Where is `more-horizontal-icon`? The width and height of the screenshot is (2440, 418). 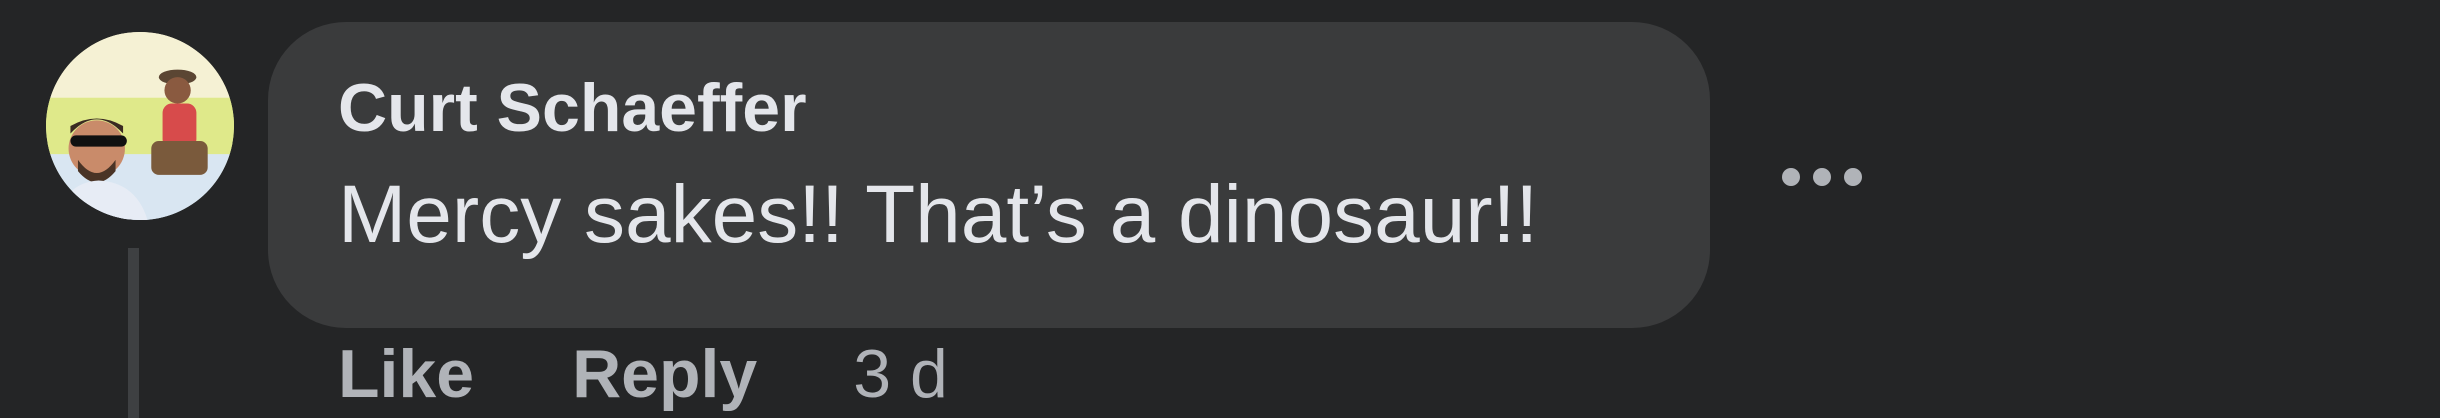
more-horizontal-icon is located at coordinates (1822, 177).